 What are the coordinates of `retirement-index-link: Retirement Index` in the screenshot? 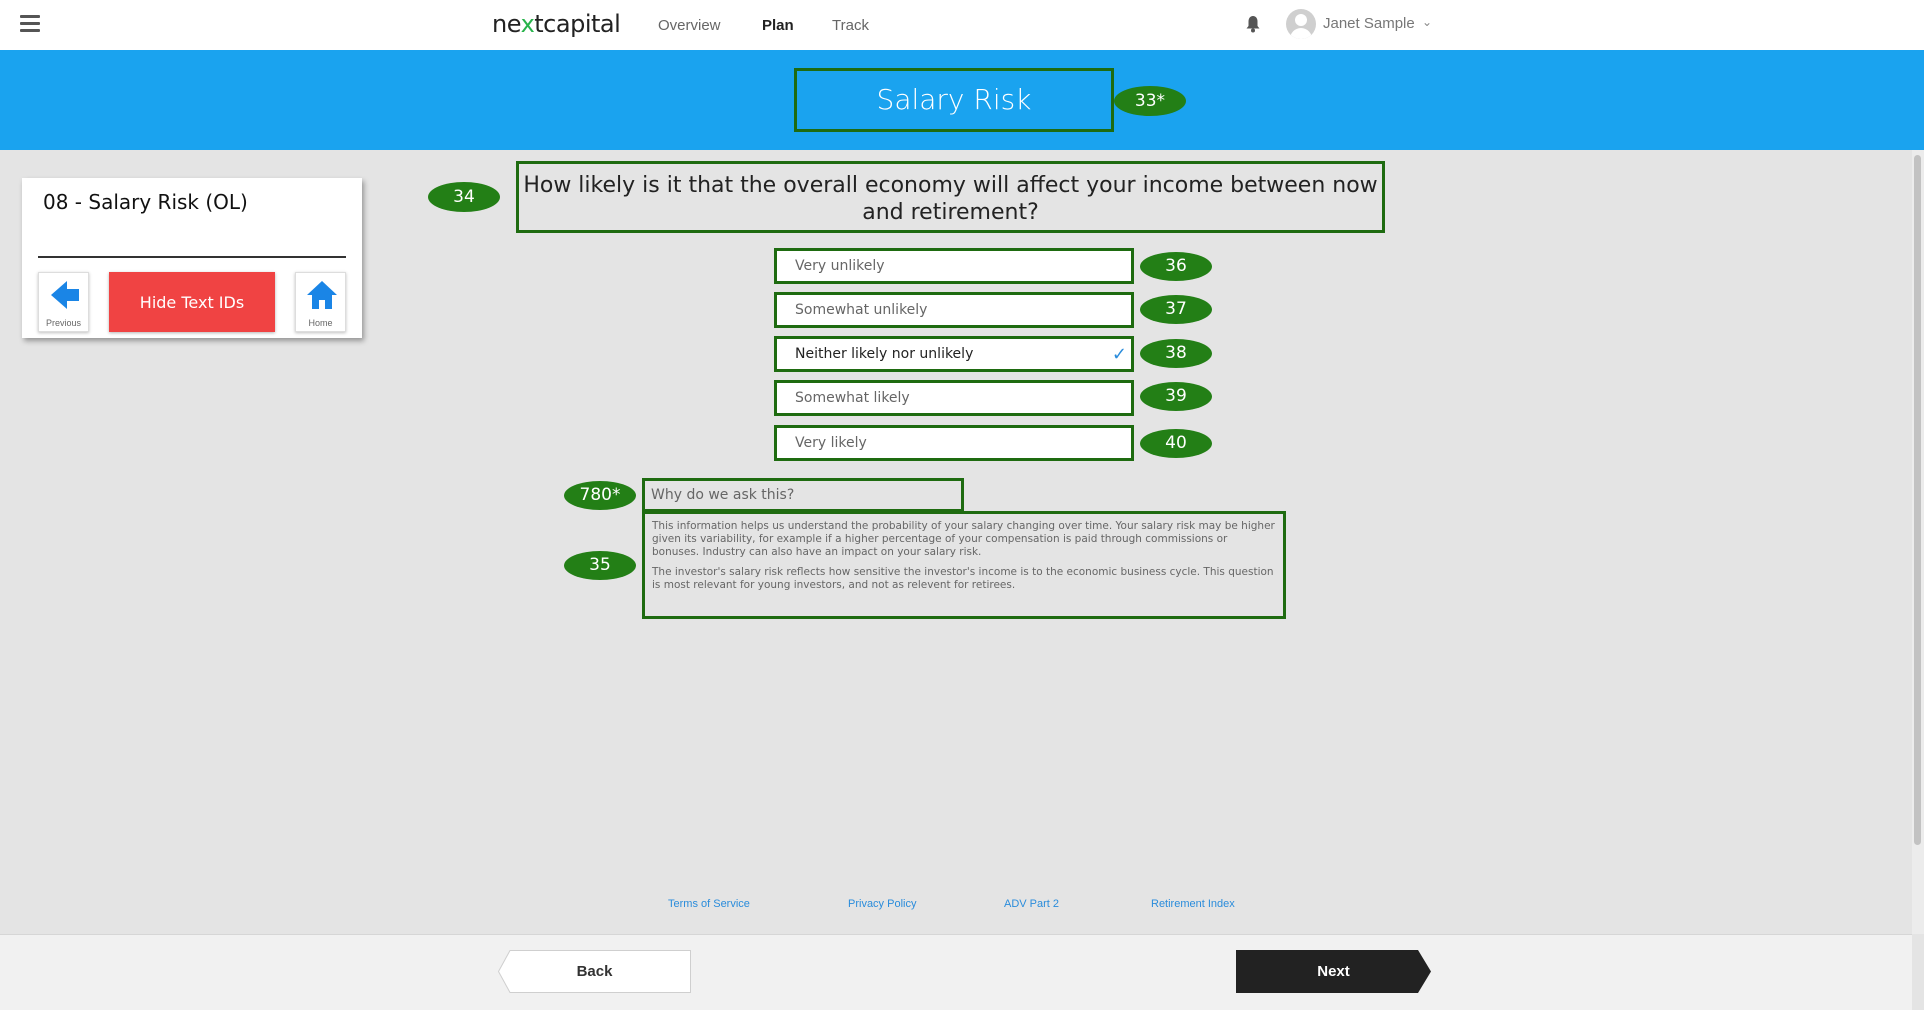 It's located at (1193, 904).